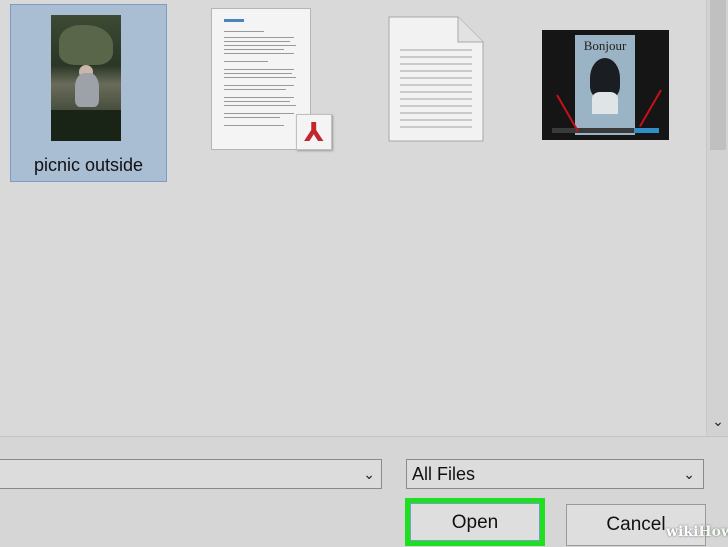 The width and height of the screenshot is (728, 547). What do you see at coordinates (605, 85) in the screenshot?
I see `bonjour-image-thumbnail: Bonjour` at bounding box center [605, 85].